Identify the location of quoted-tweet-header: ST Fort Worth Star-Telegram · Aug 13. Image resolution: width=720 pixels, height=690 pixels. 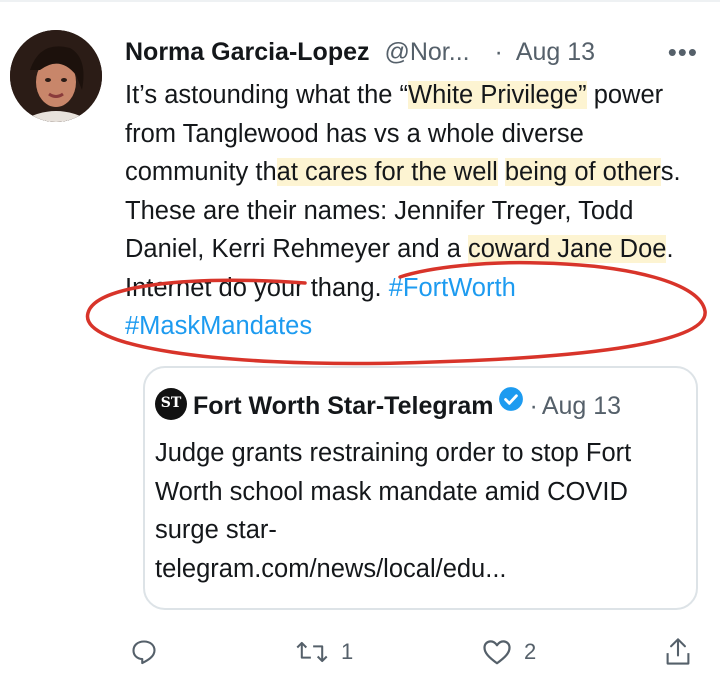
(422, 406).